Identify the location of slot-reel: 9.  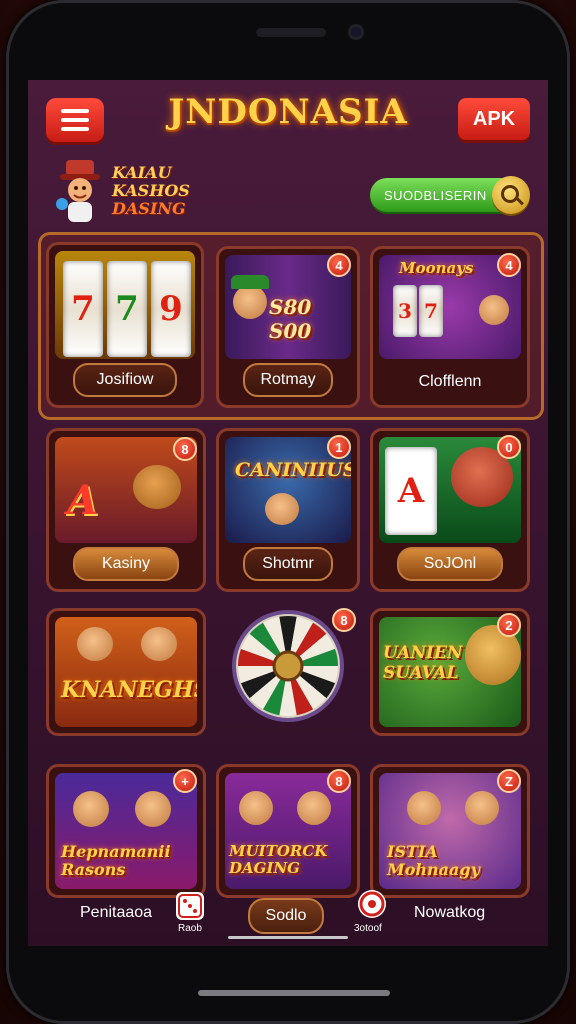
(171, 309).